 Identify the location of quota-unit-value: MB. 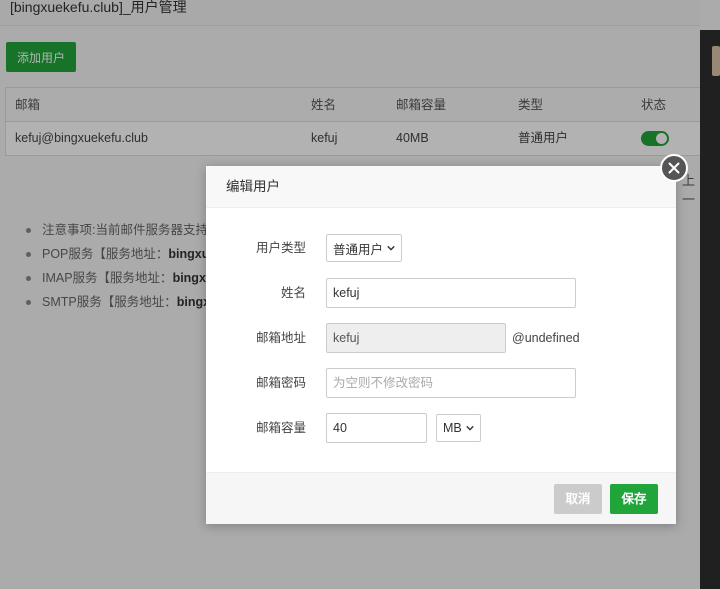
(452, 428).